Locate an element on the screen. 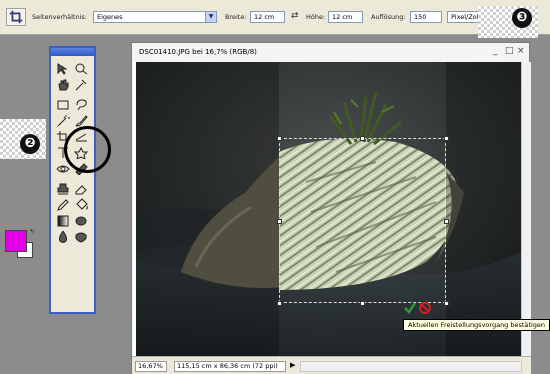  minimize-icon: _ is located at coordinates (495, 51).